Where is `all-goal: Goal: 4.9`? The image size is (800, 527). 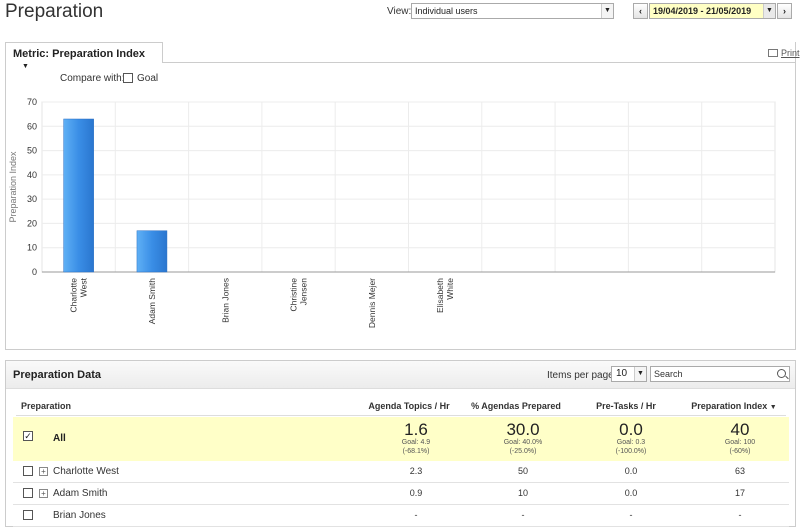
all-goal: Goal: 4.9 is located at coordinates (416, 442).